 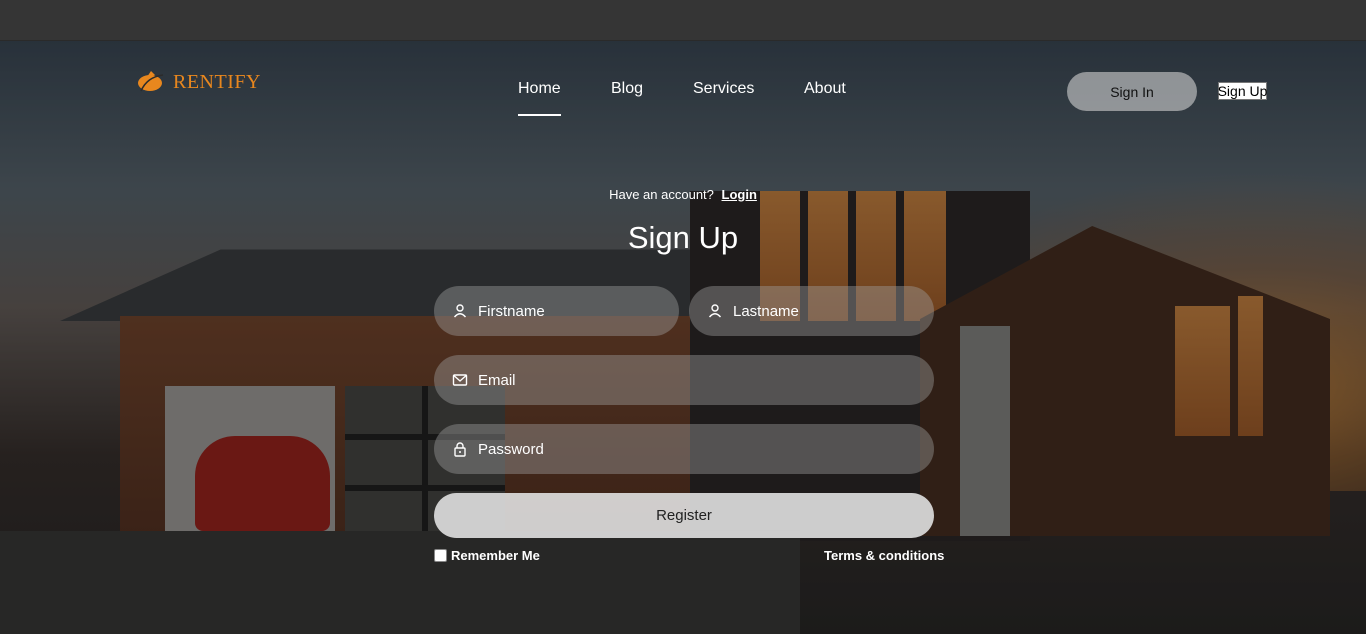 I want to click on email-placeholder: Email, so click(x=497, y=380).